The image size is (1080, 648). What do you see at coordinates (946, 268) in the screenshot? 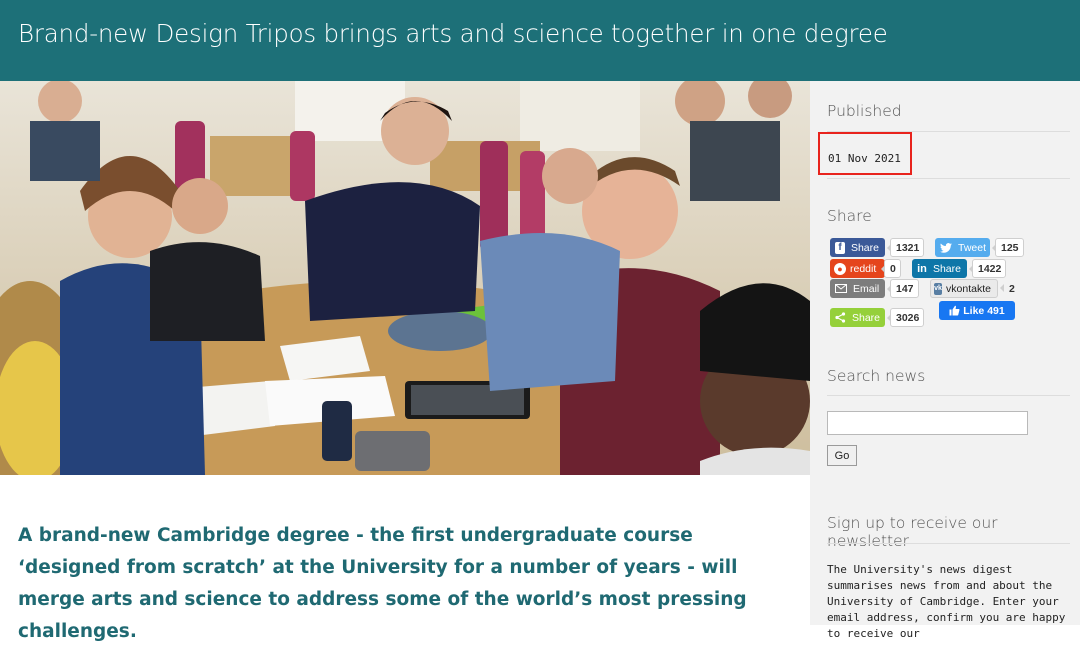
I see `linkedin-share-label: Share` at bounding box center [946, 268].